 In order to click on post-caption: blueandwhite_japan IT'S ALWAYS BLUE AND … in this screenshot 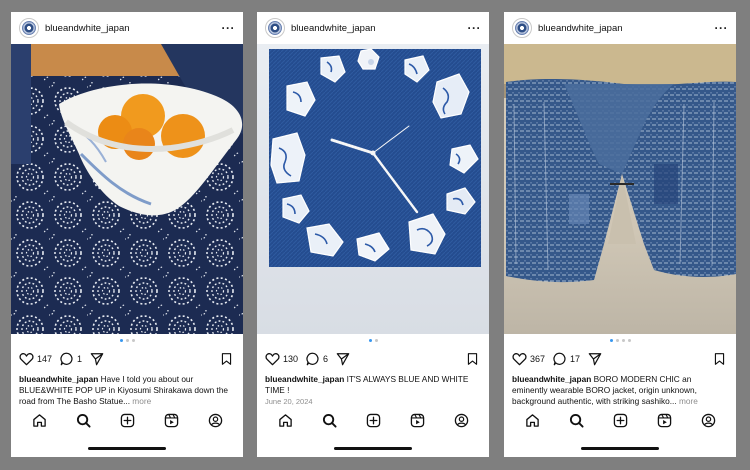, I will do `click(373, 385)`.